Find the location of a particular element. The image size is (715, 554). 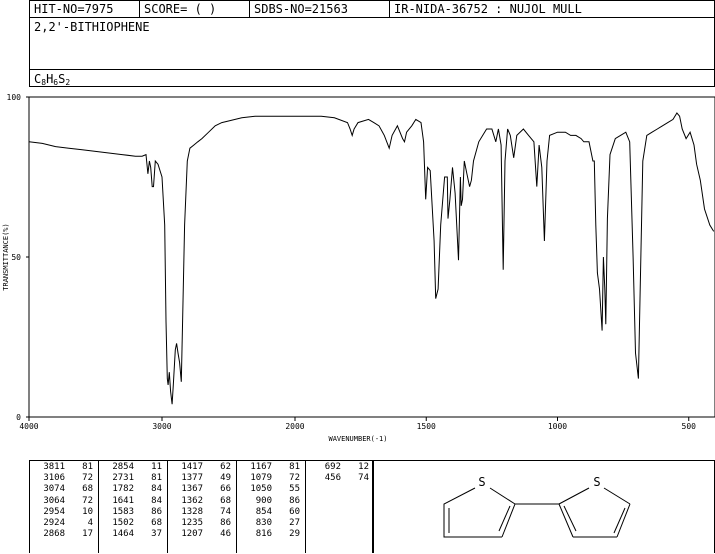

peak-row: 3811 81 is located at coordinates (62, 467).